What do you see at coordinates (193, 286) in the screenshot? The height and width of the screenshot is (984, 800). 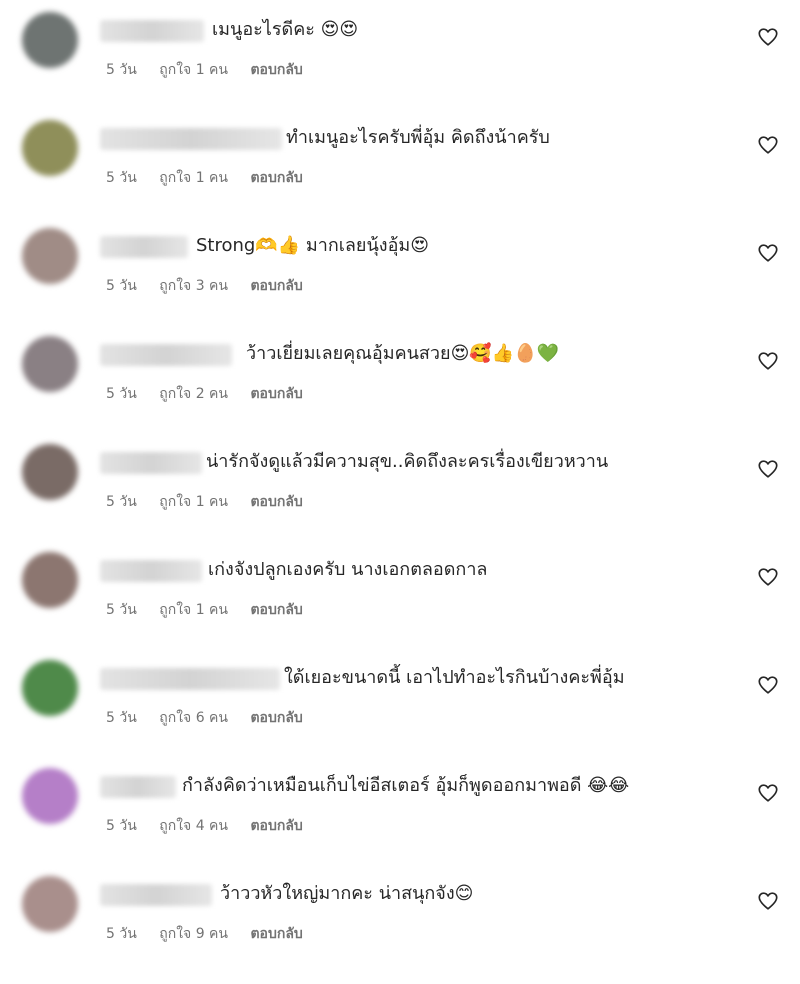 I see `comment-likes: ถูกใจ 3 คน` at bounding box center [193, 286].